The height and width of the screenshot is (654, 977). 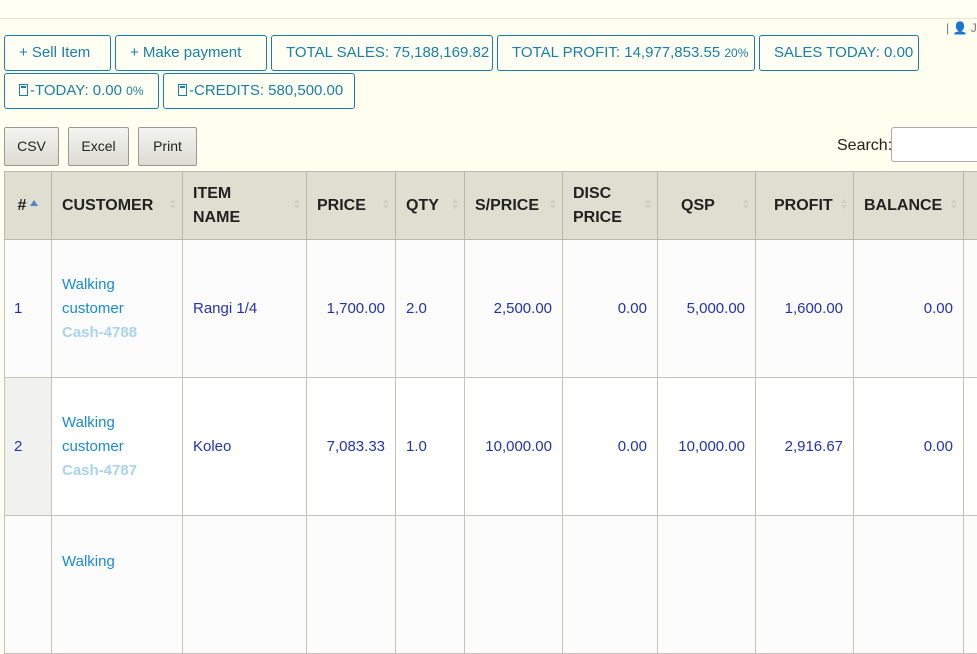 I want to click on item-name-cell: Rangi 1/4, so click(x=245, y=309).